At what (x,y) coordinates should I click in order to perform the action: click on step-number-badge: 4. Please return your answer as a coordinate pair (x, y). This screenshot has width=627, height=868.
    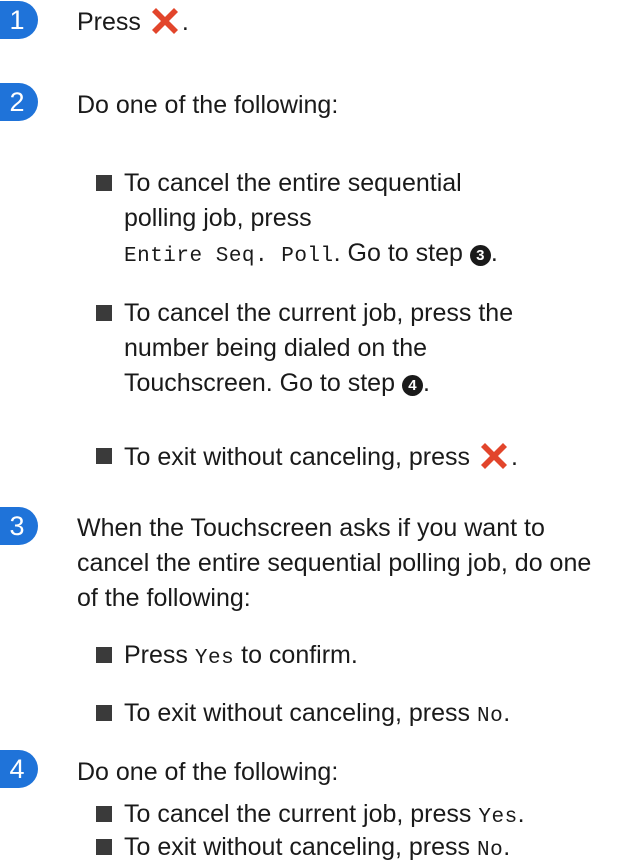
    Looking at the image, I should click on (19, 769).